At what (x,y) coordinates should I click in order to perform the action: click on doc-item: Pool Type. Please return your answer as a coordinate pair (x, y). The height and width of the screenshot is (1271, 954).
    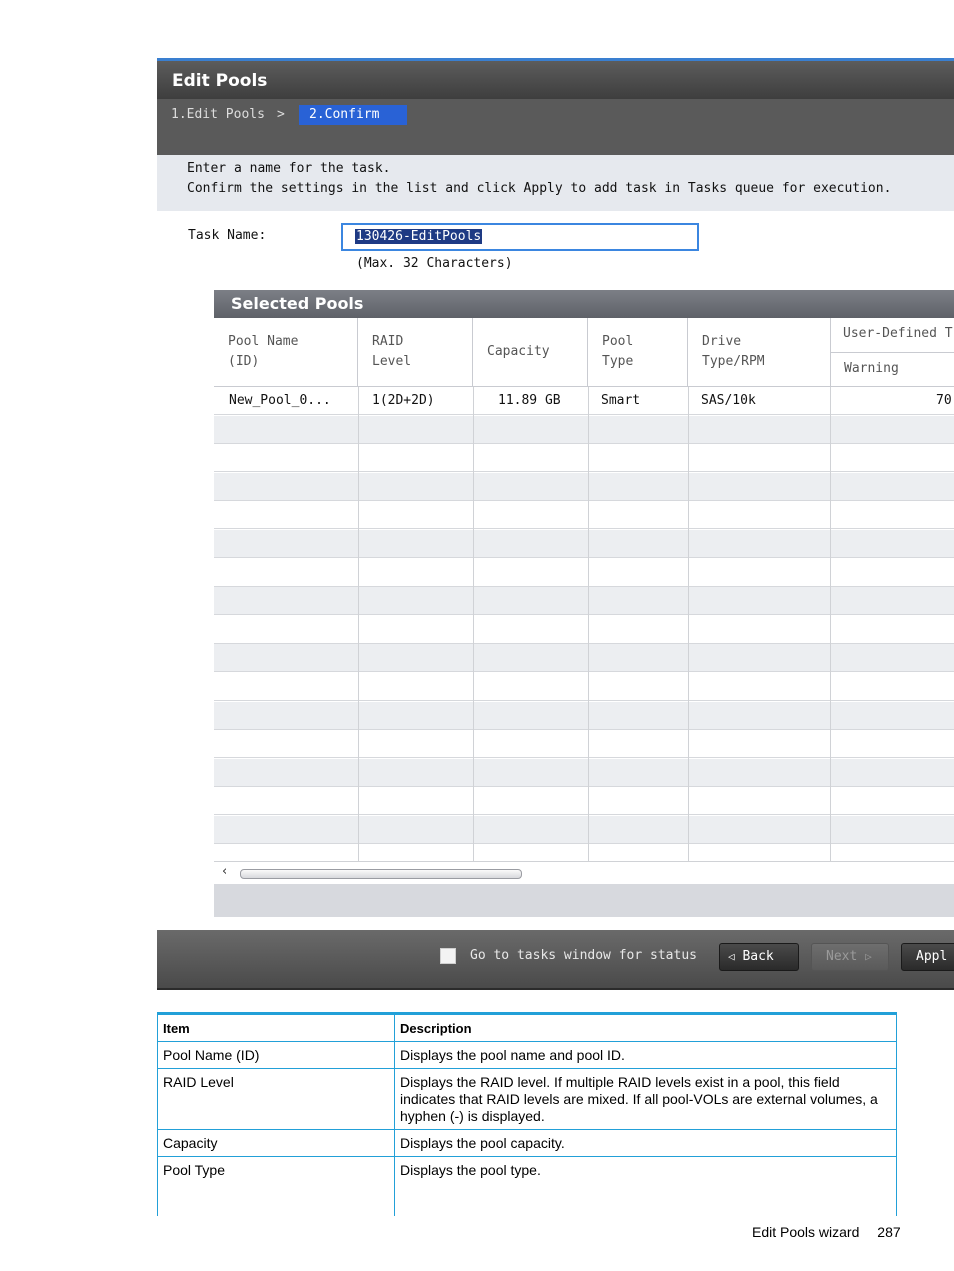
    Looking at the image, I should click on (276, 1186).